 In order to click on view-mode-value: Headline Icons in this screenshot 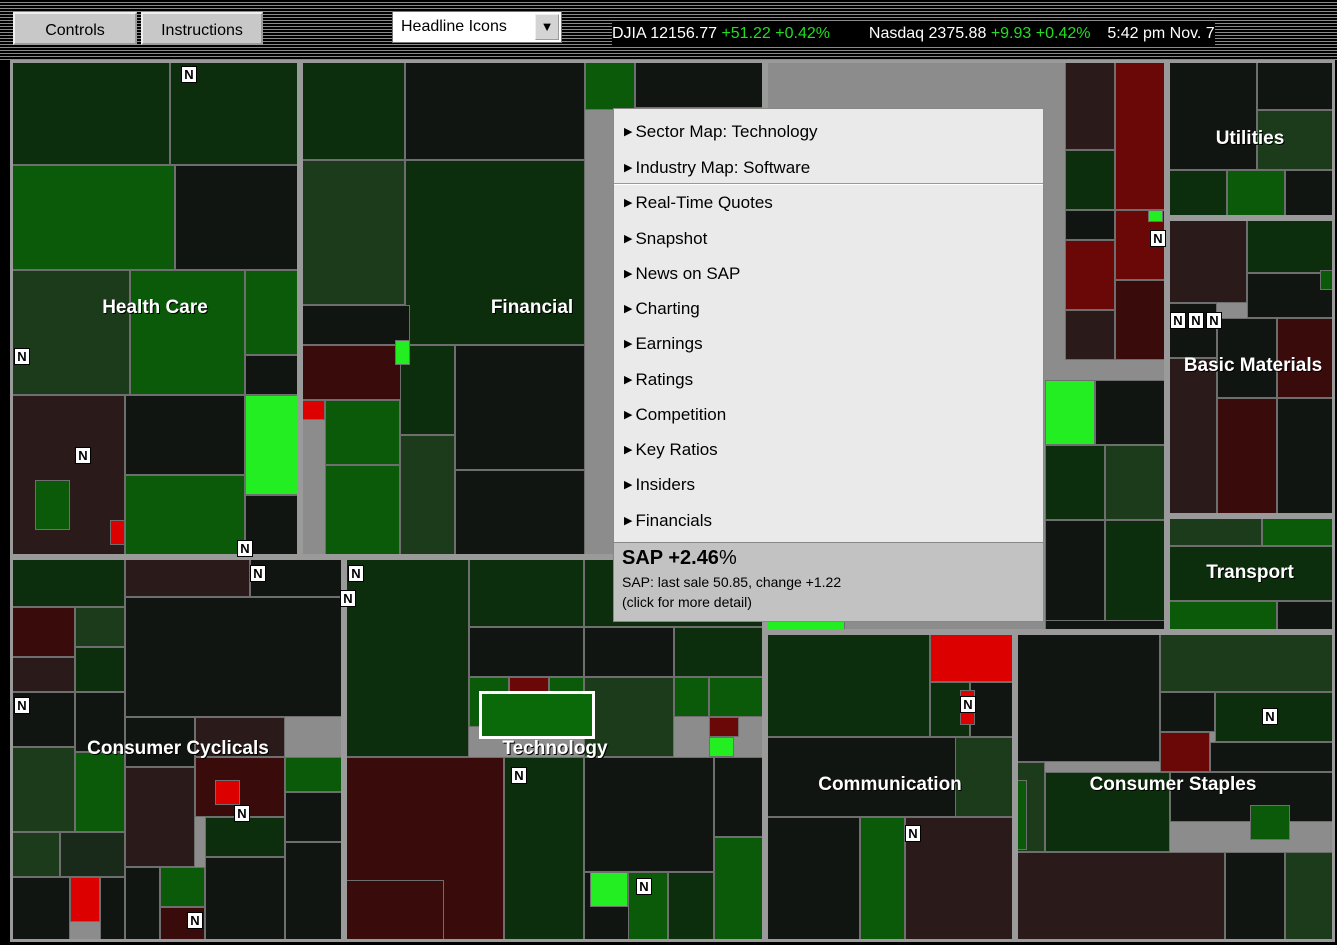, I will do `click(454, 26)`.